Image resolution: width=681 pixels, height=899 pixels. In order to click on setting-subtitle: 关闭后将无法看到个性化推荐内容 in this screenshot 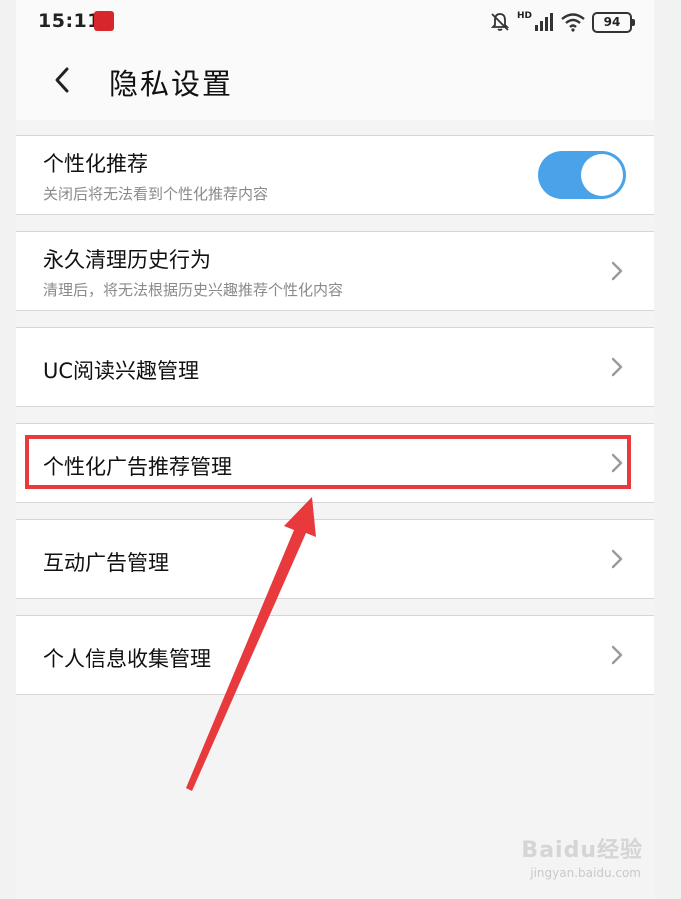, I will do `click(156, 194)`.